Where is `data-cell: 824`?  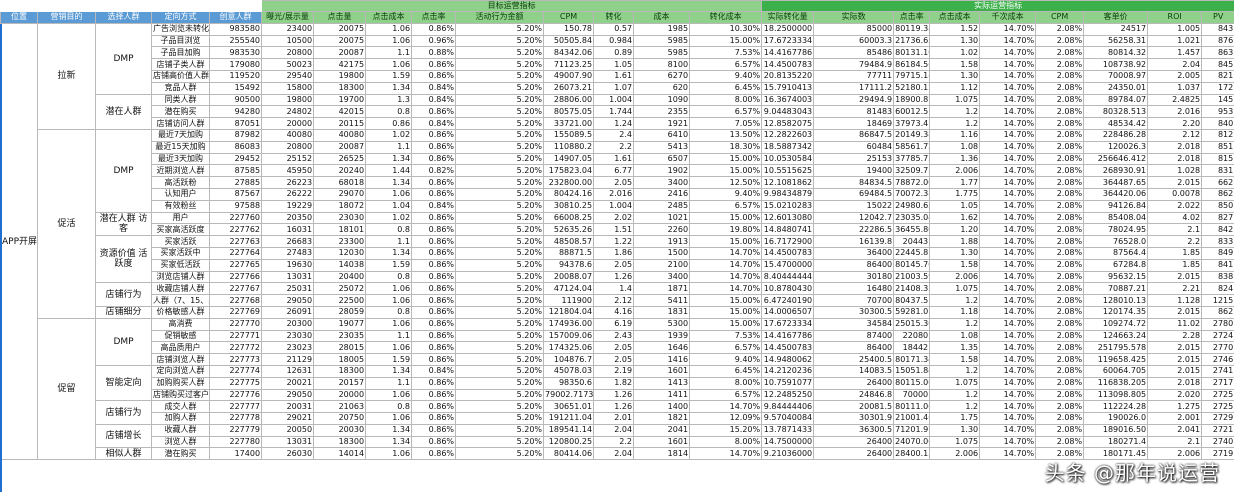
data-cell: 824 is located at coordinates (1217, 289).